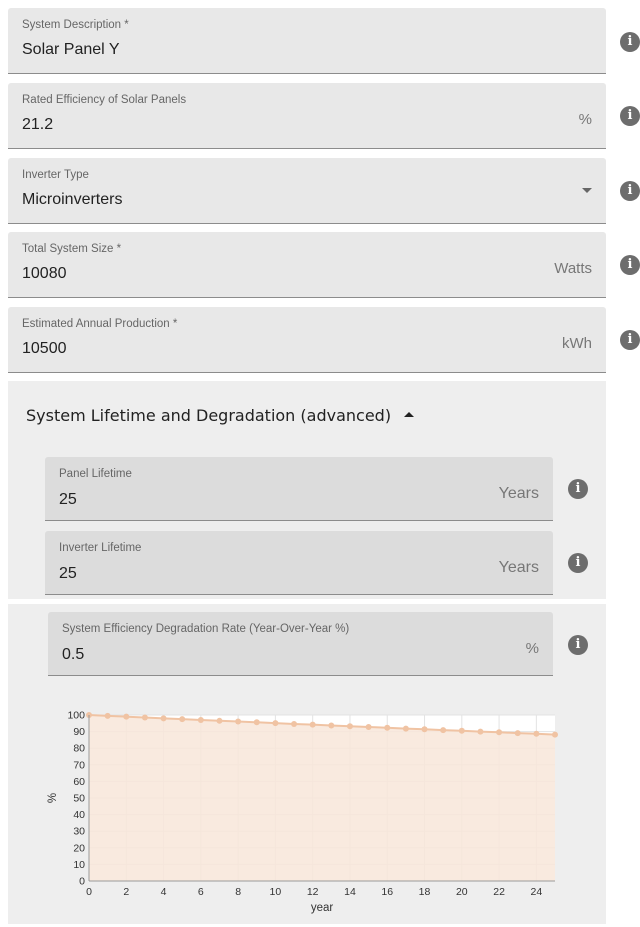 This screenshot has width=640, height=927. I want to click on x-tick-label: 0, so click(89, 892).